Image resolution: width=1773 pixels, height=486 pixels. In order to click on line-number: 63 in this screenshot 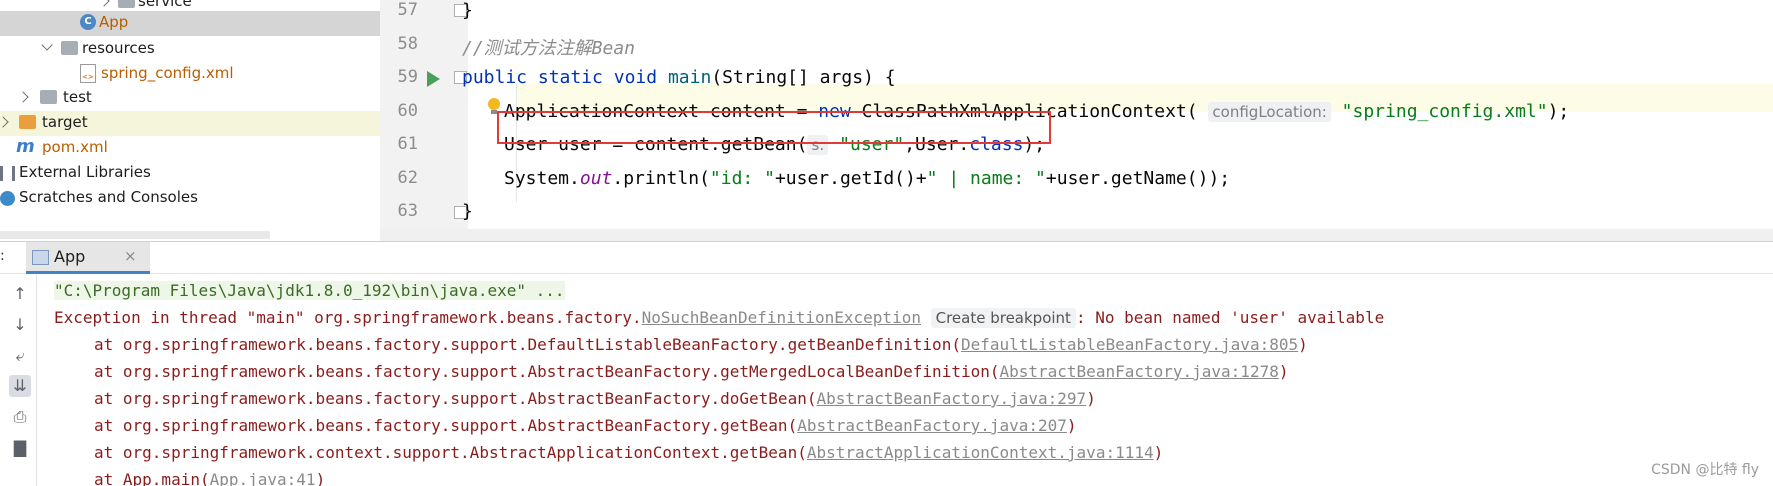, I will do `click(407, 211)`.